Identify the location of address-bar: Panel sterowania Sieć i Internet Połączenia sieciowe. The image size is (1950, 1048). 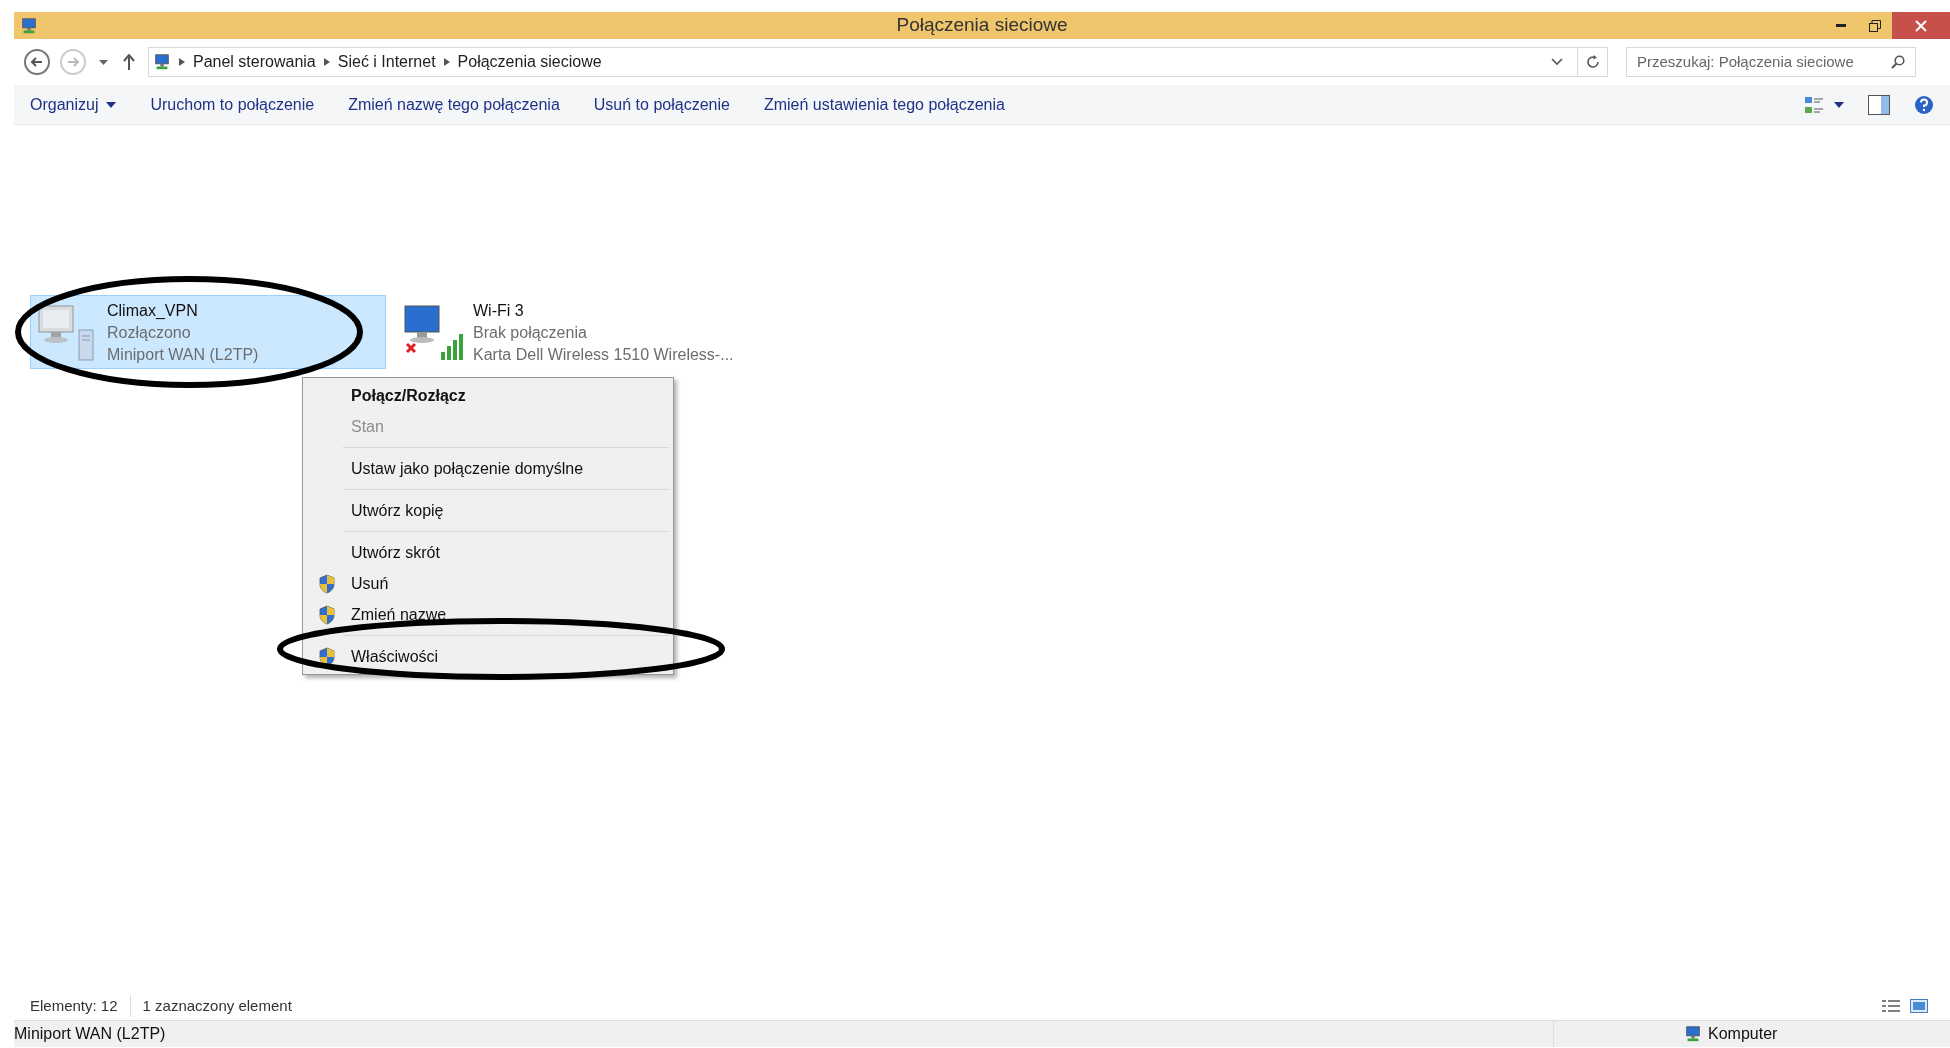
(878, 62).